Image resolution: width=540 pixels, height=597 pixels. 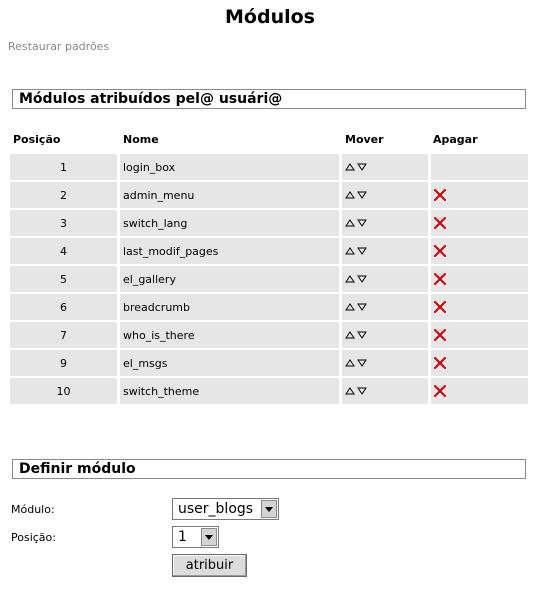 I want to click on row-module-name: el_msgs, so click(x=229, y=363).